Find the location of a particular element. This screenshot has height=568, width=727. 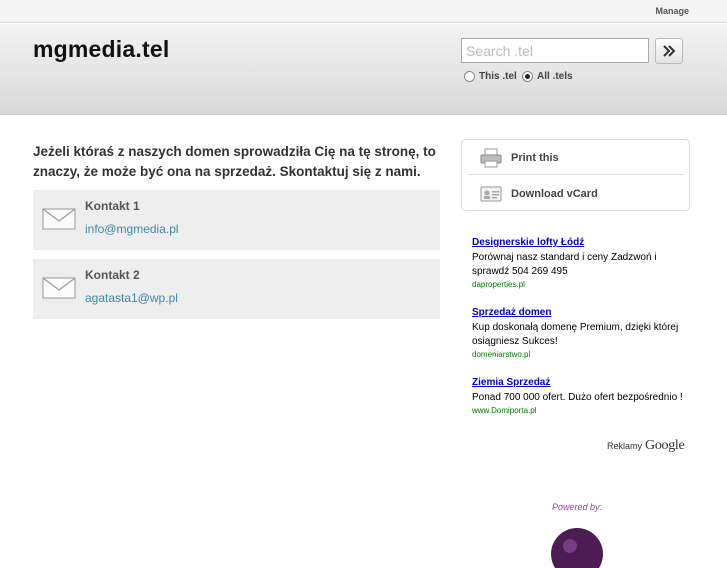

ad-title-link: Ziemia Sprzedaż is located at coordinates (579, 382).